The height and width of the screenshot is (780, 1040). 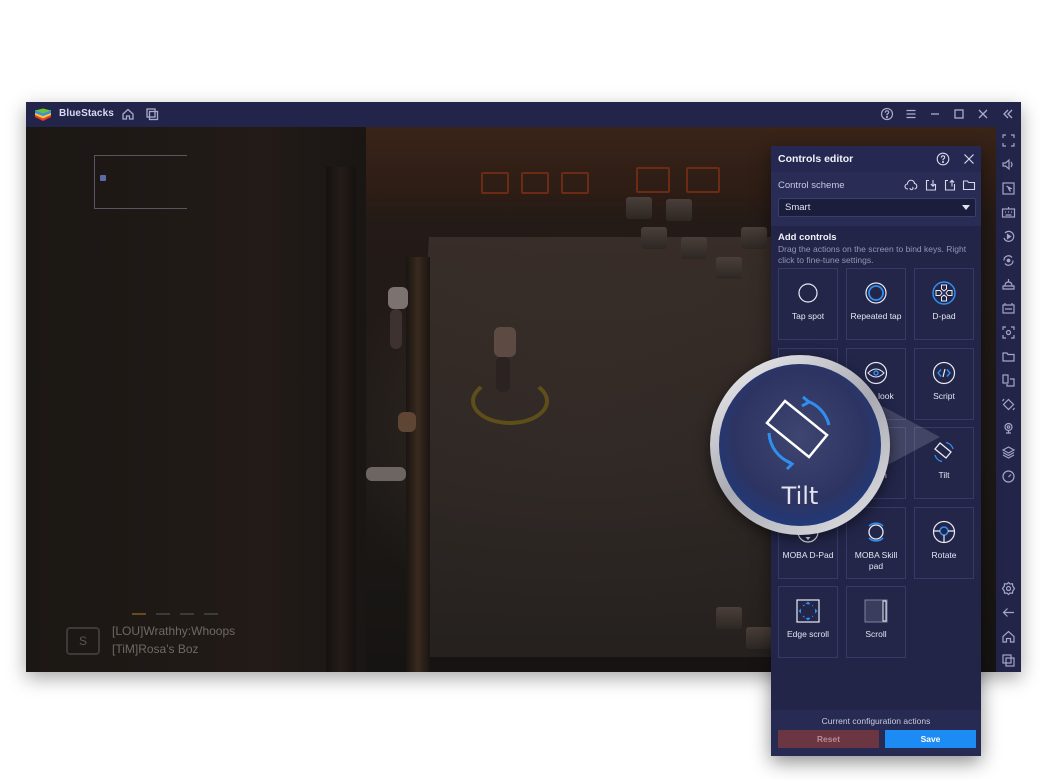 I want to click on tile-dpad: D-pad, so click(x=944, y=304).